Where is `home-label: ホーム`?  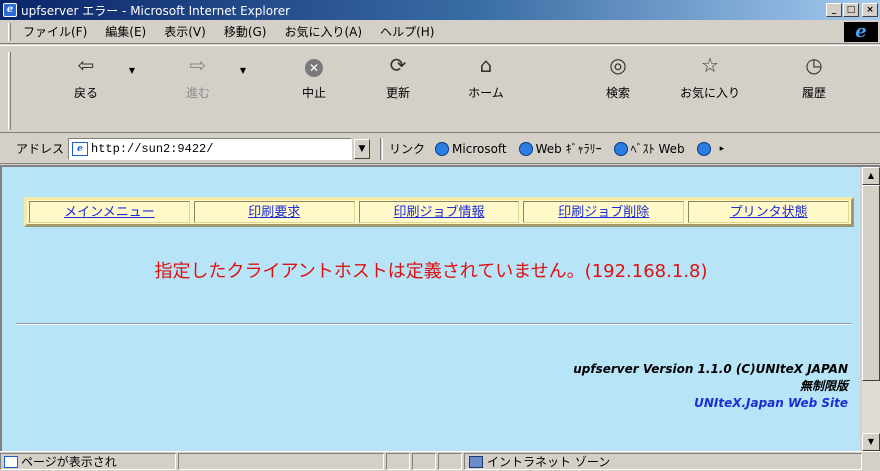 home-label: ホーム is located at coordinates (486, 93).